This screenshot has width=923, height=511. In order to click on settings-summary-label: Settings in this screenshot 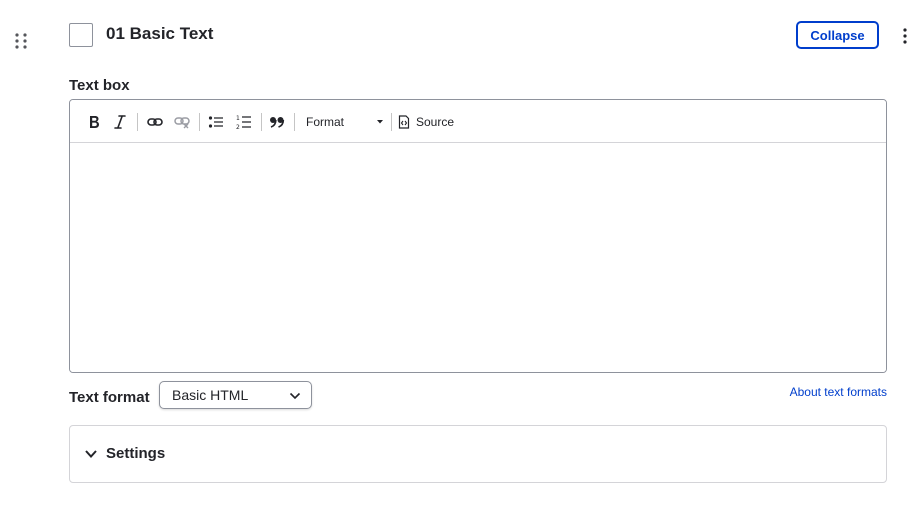, I will do `click(136, 453)`.